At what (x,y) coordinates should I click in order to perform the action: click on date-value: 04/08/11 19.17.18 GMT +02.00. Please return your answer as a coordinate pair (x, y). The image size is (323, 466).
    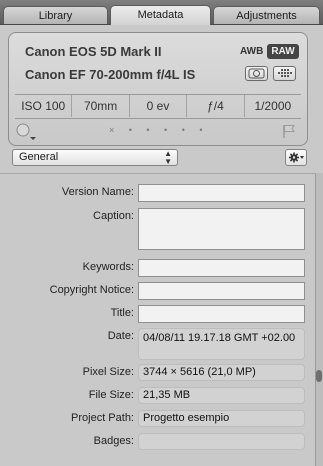
    Looking at the image, I should click on (221, 344).